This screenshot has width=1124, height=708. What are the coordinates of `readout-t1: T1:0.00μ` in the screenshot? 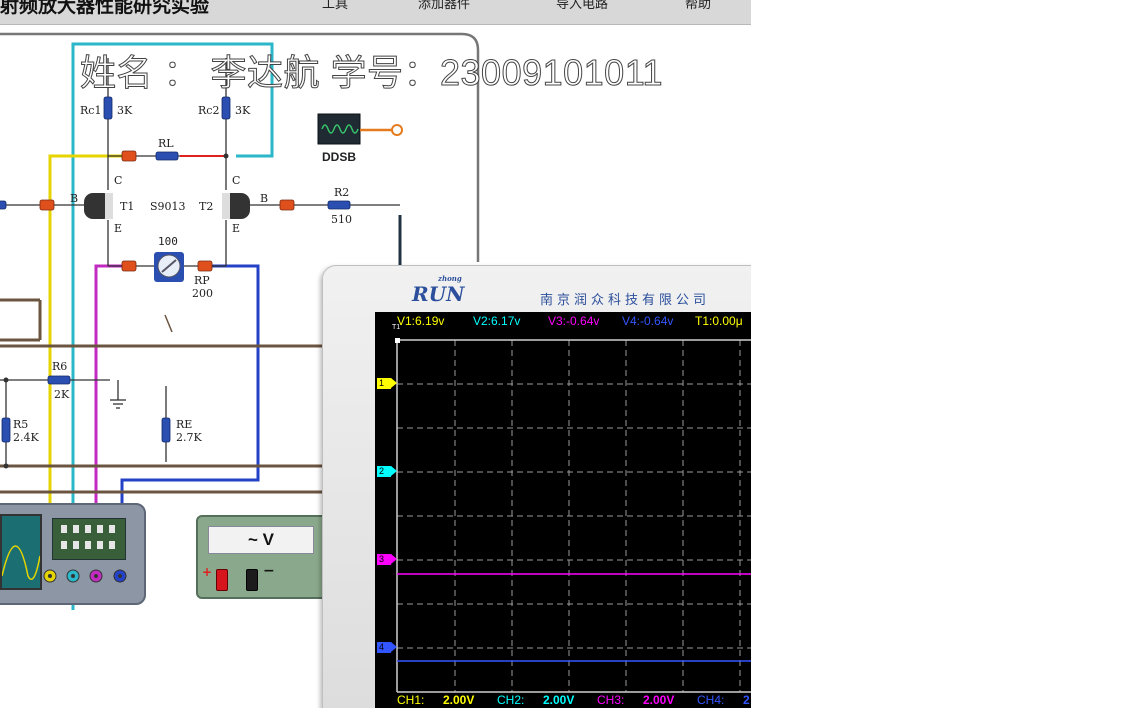 It's located at (719, 321).